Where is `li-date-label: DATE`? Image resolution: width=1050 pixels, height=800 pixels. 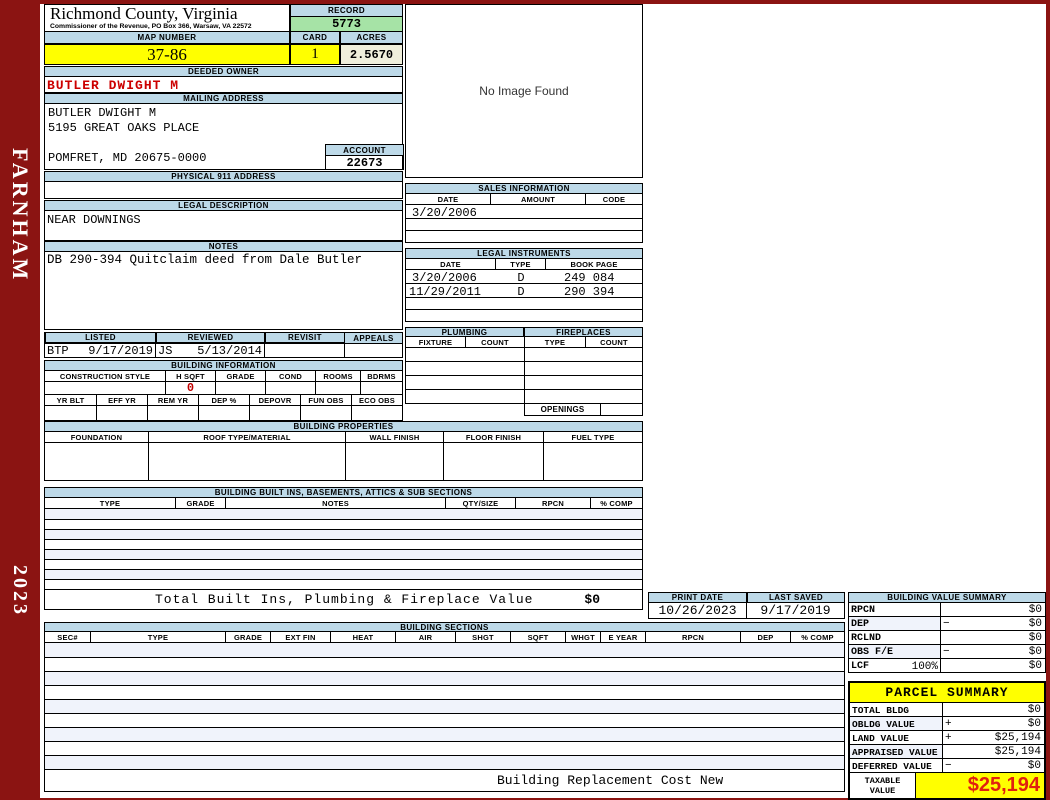
li-date-label: DATE is located at coordinates (451, 264).